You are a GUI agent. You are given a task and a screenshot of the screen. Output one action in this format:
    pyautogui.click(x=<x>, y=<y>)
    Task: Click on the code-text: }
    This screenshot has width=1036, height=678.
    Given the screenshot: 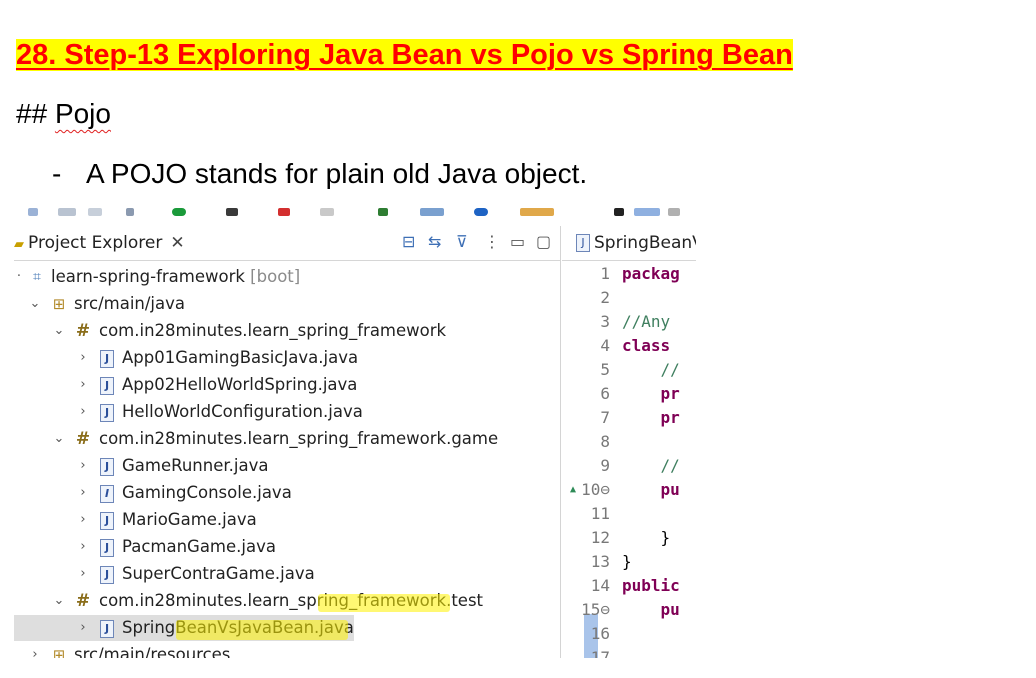 What is the action you would take?
    pyautogui.click(x=627, y=561)
    